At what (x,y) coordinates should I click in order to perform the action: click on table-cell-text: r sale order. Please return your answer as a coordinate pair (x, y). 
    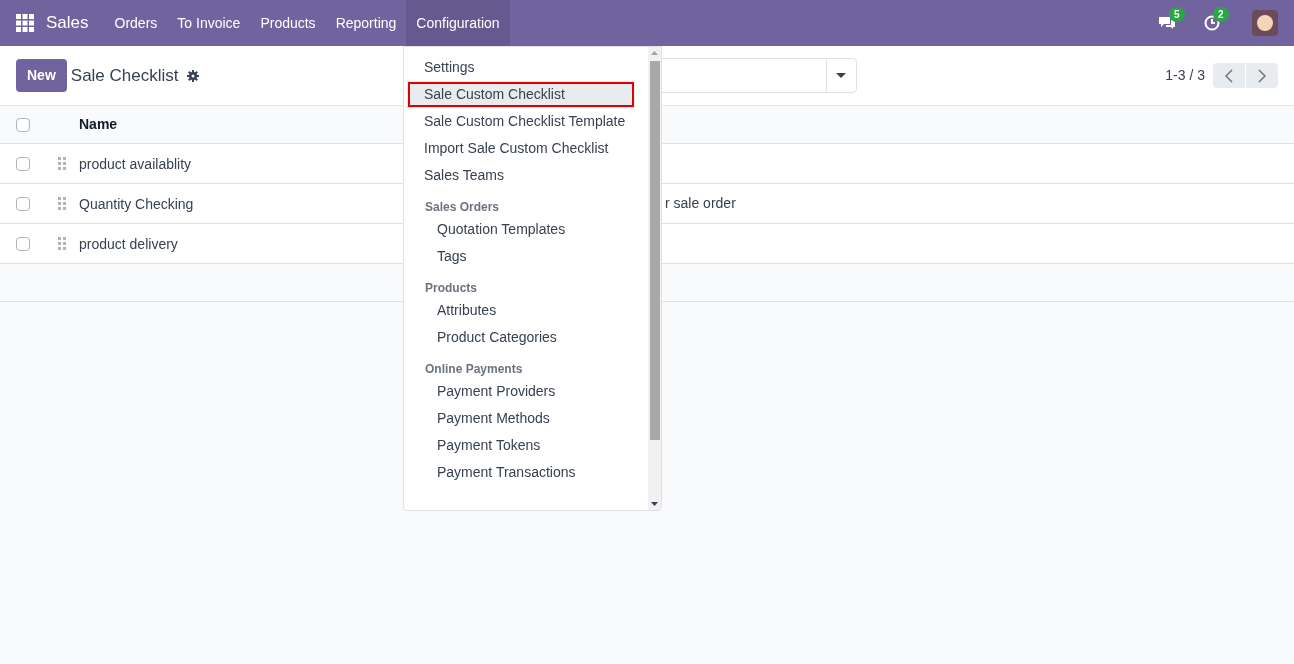
    Looking at the image, I should click on (700, 203).